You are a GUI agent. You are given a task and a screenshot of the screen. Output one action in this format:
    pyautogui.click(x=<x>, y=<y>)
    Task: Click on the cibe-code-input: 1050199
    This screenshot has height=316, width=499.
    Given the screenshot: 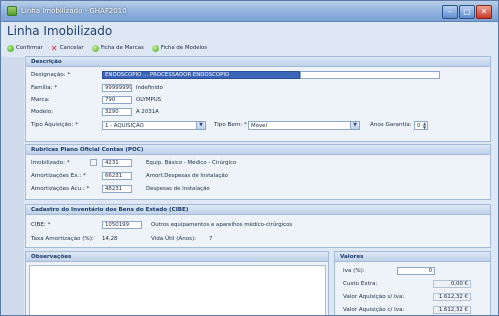 What is the action you would take?
    pyautogui.click(x=122, y=225)
    